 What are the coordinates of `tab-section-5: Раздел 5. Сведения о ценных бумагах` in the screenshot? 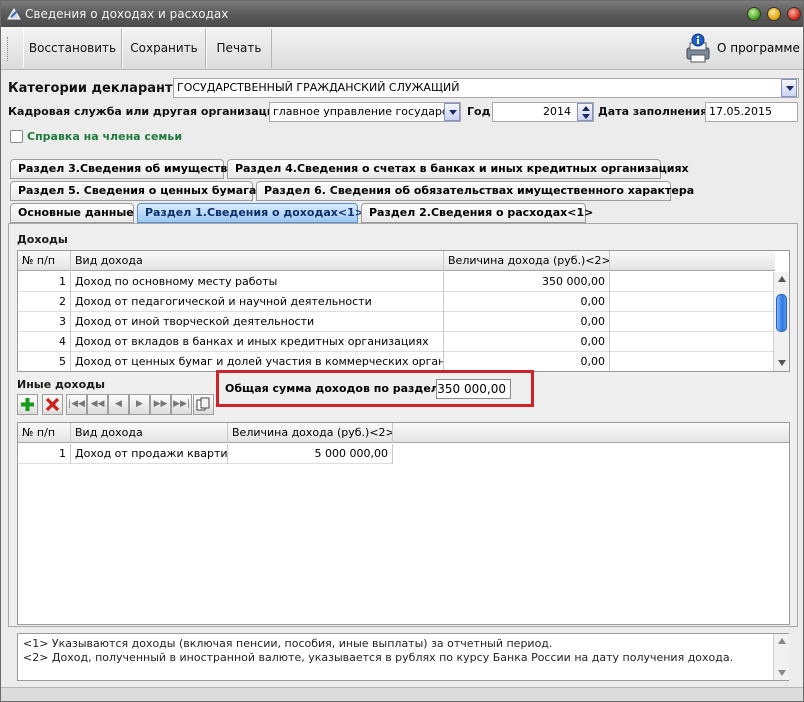 It's located at (136, 191).